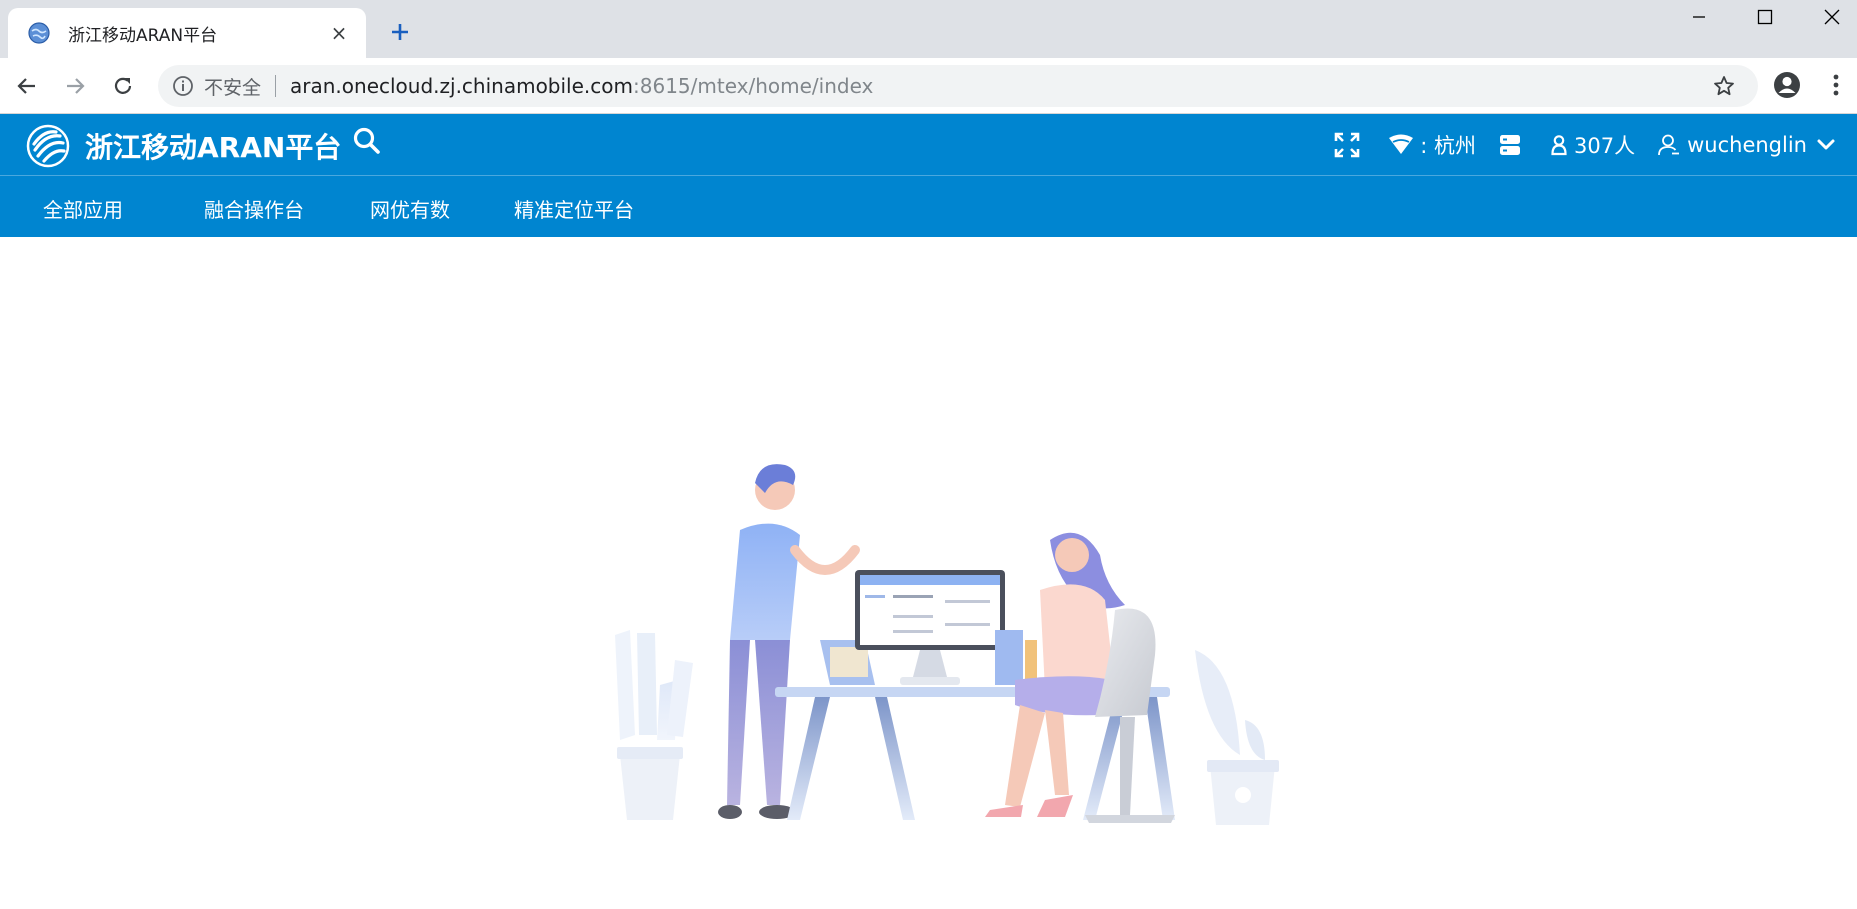 The image size is (1857, 909). What do you see at coordinates (928, 145) in the screenshot?
I see `app-header: 浙江移动ARAN平台 : 杭州 307人 wuchenglin` at bounding box center [928, 145].